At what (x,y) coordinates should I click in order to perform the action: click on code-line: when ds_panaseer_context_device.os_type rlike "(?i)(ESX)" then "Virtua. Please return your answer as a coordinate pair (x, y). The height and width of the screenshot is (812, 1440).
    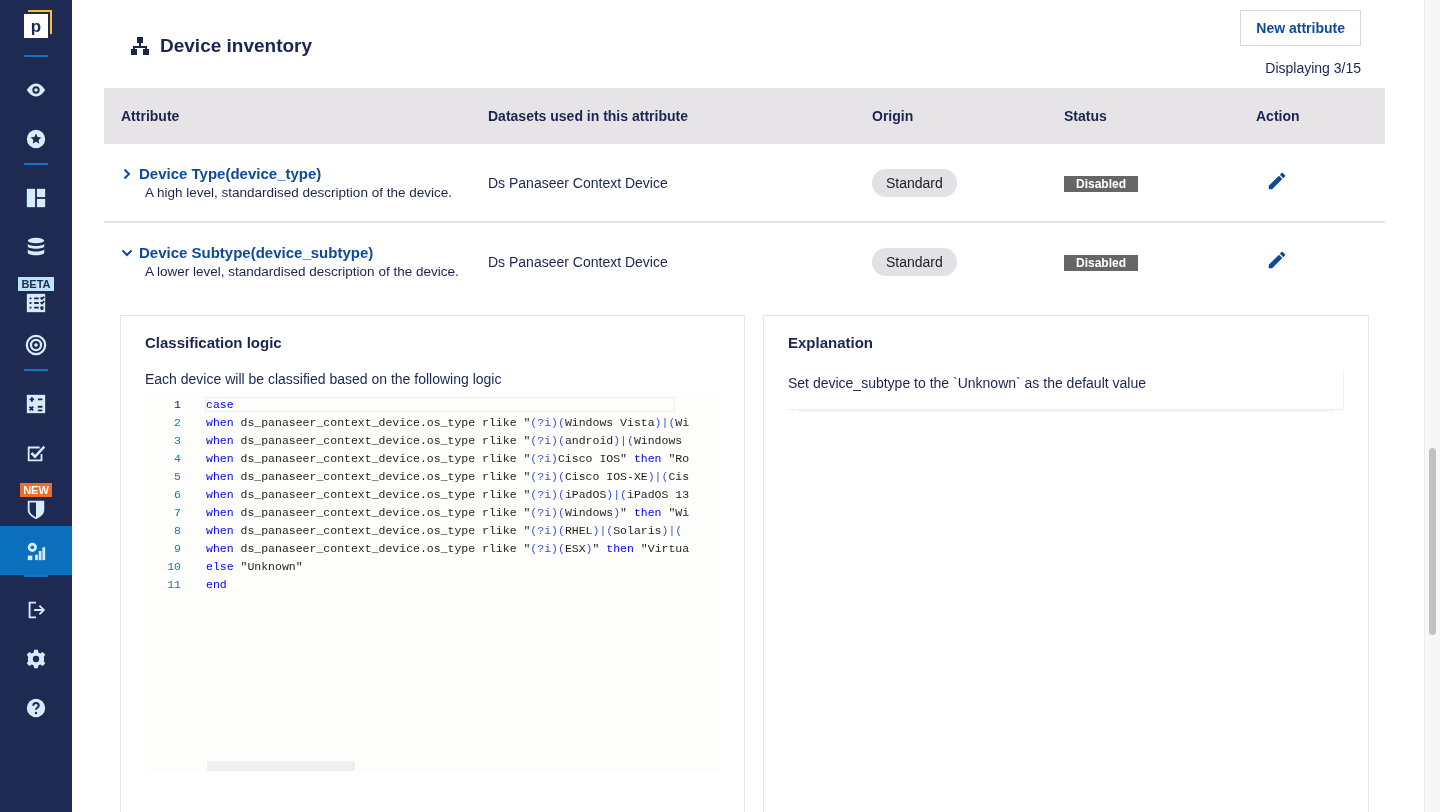
    Looking at the image, I should click on (448, 548).